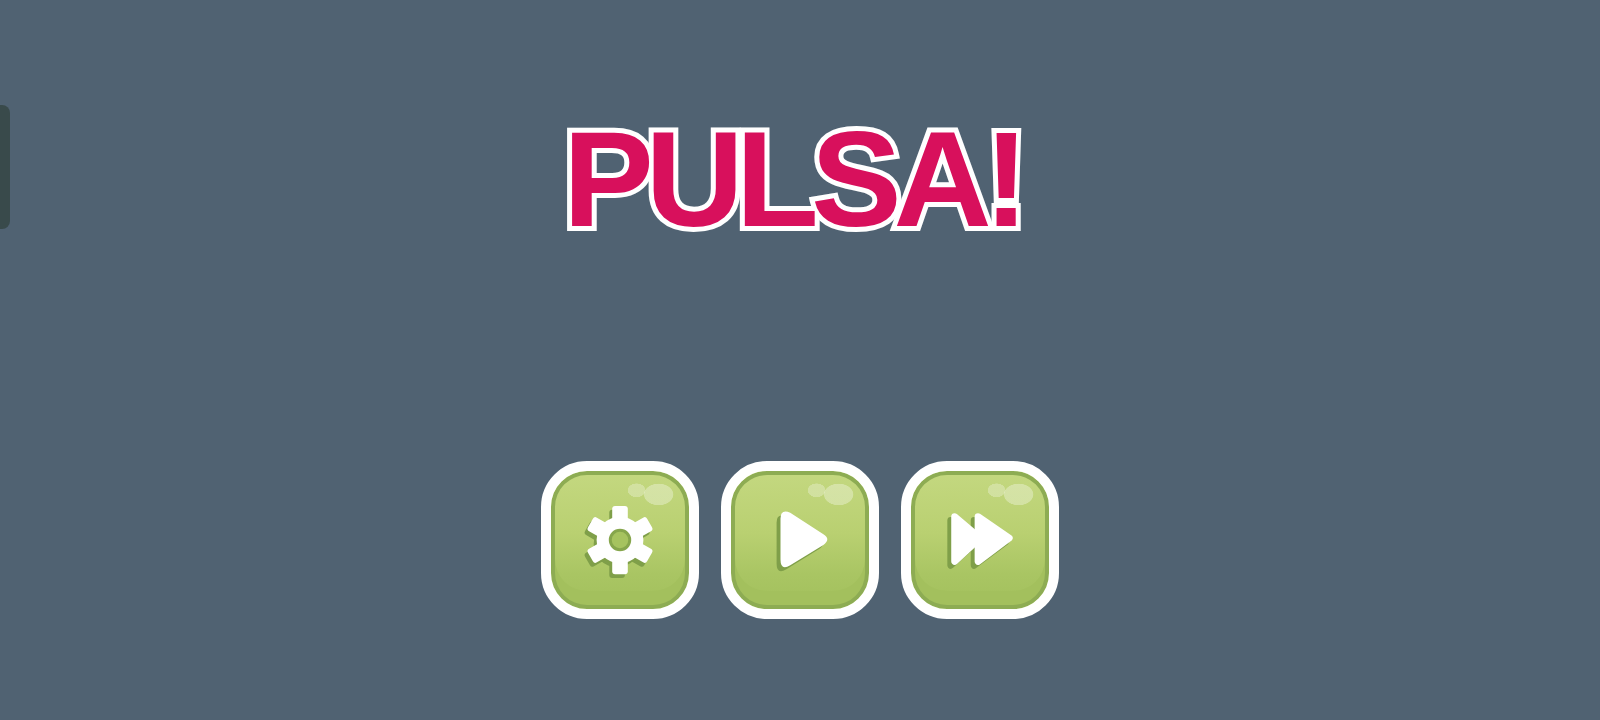 The height and width of the screenshot is (720, 1600). I want to click on settings-button, so click(620, 540).